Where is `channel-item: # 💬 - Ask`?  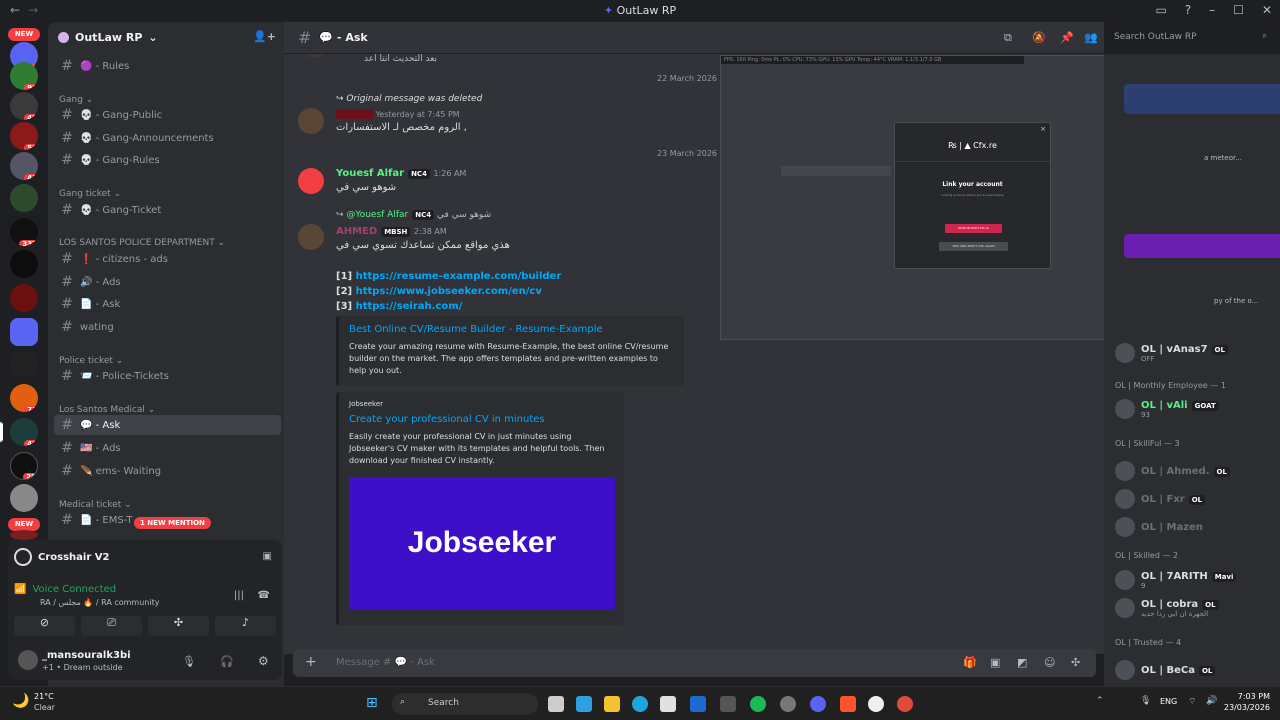
channel-item: # 💬 - Ask is located at coordinates (167, 425).